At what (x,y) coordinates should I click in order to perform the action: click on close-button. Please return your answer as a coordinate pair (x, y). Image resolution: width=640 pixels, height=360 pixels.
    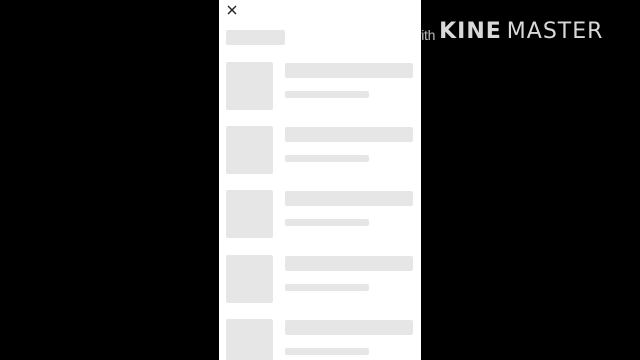
    Looking at the image, I should click on (232, 10).